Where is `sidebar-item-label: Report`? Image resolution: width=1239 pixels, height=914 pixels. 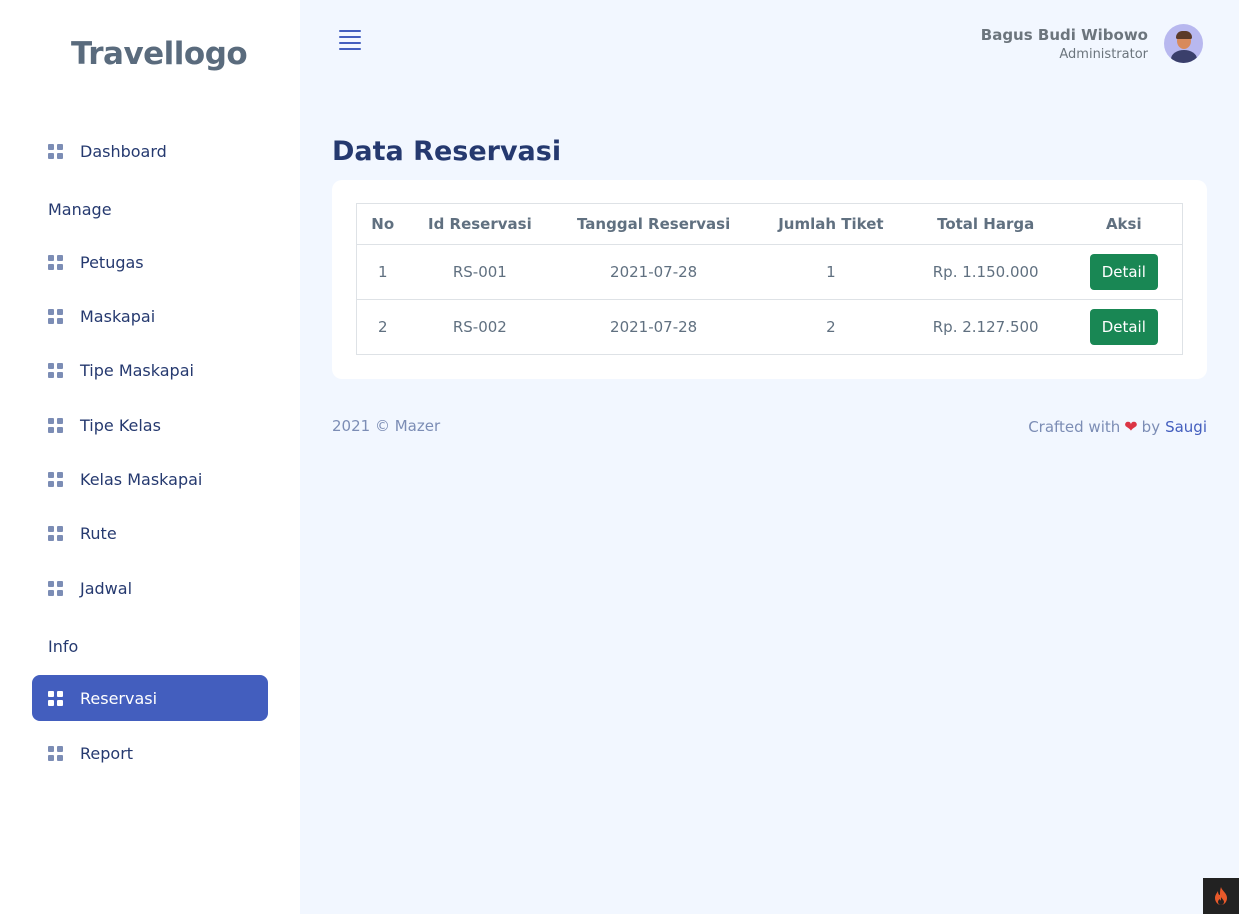 sidebar-item-label: Report is located at coordinates (107, 753).